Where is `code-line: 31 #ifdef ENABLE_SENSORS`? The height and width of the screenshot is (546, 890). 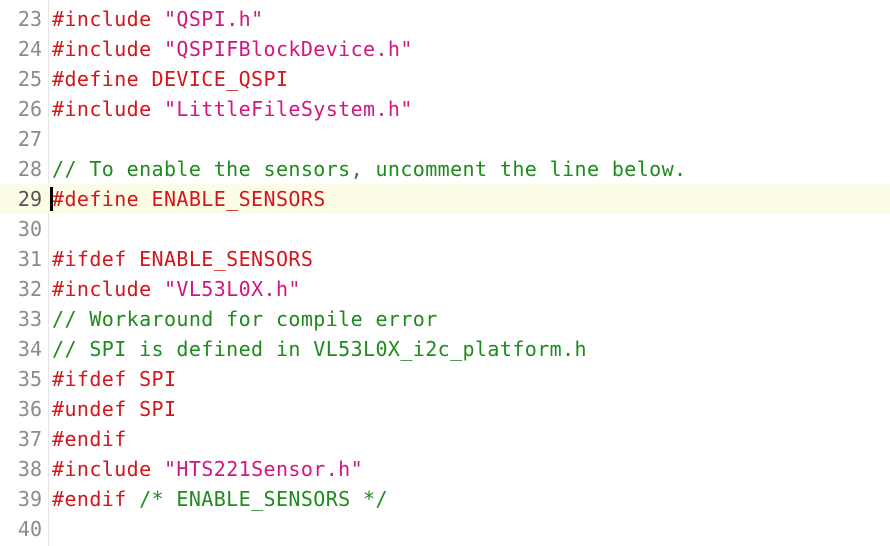 code-line: 31 #ifdef ENABLE_SENSORS is located at coordinates (445, 259).